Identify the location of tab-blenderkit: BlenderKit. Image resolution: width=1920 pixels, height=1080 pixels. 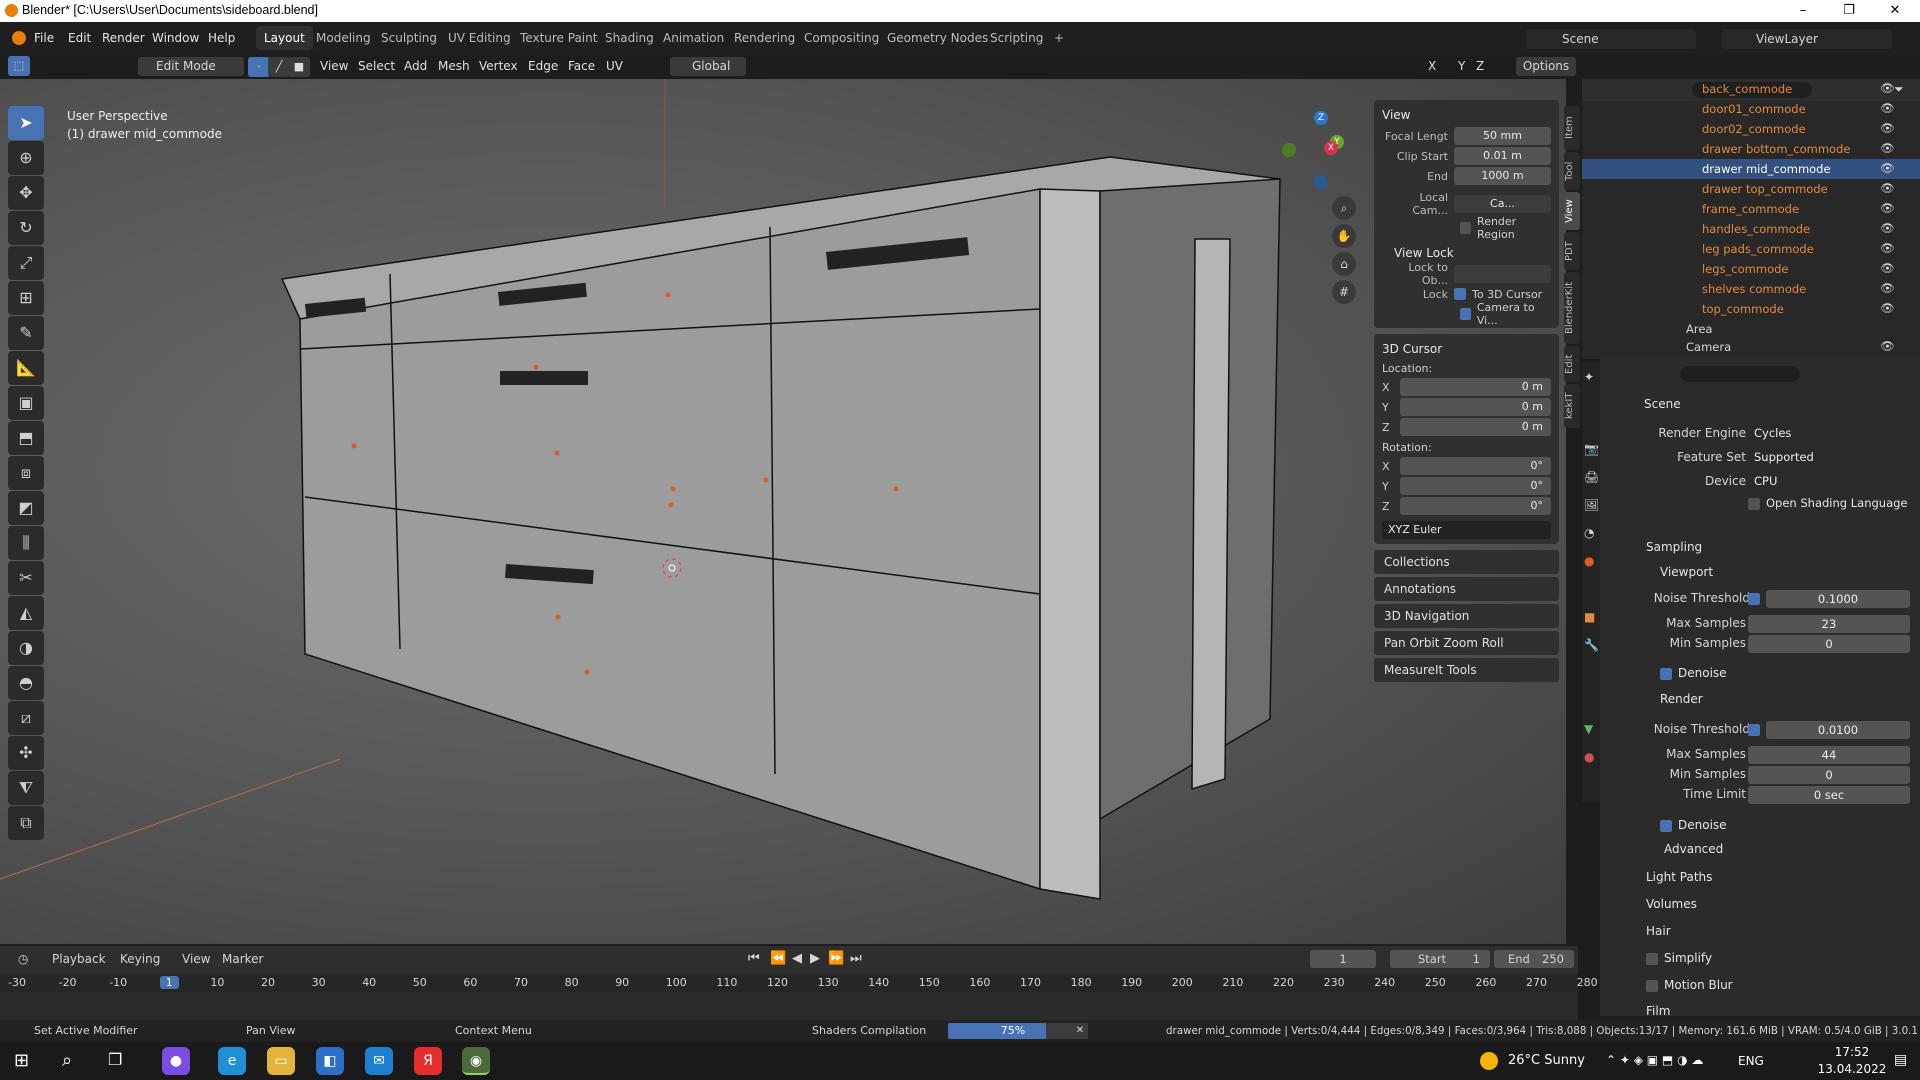
(1572, 308).